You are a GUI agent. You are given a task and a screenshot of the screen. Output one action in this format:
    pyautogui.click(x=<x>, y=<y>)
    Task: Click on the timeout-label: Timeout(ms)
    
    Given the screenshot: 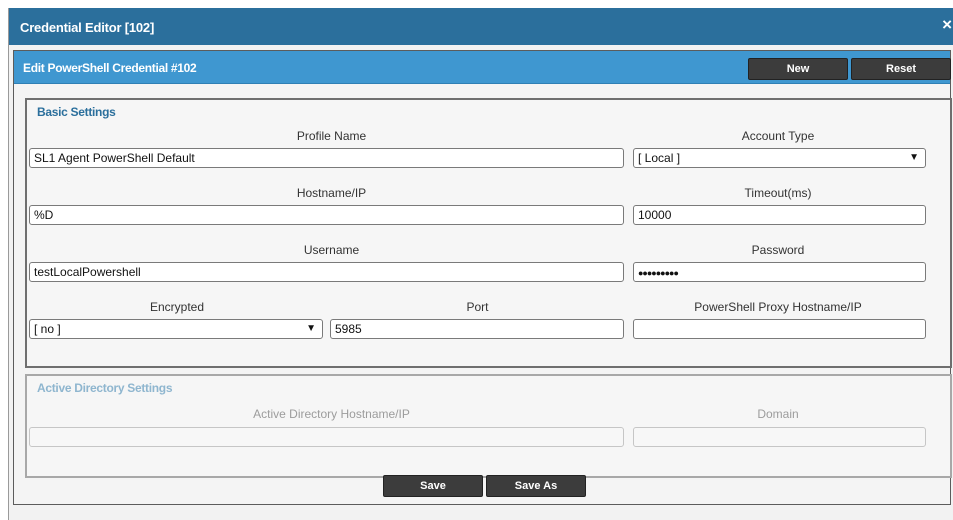 What is the action you would take?
    pyautogui.click(x=778, y=193)
    